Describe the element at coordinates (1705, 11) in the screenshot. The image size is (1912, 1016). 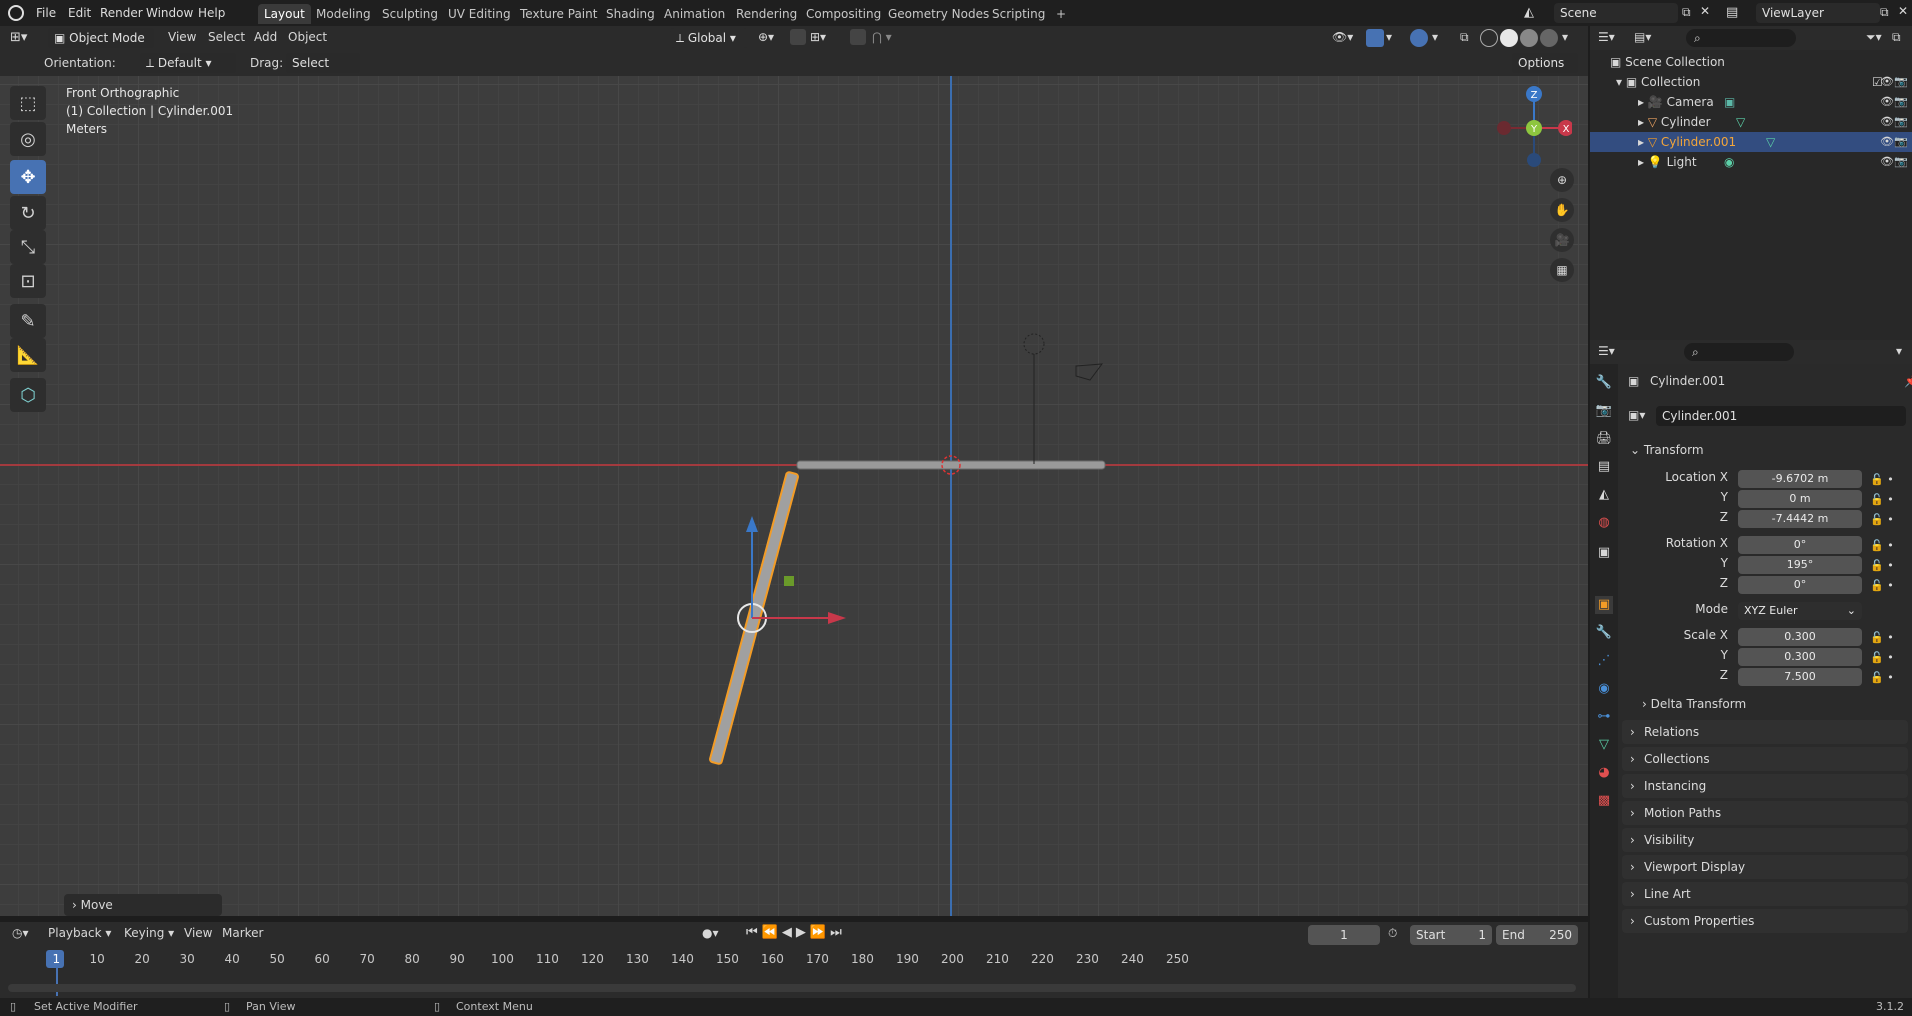
I see `close-scene-icon: ✕` at that location.